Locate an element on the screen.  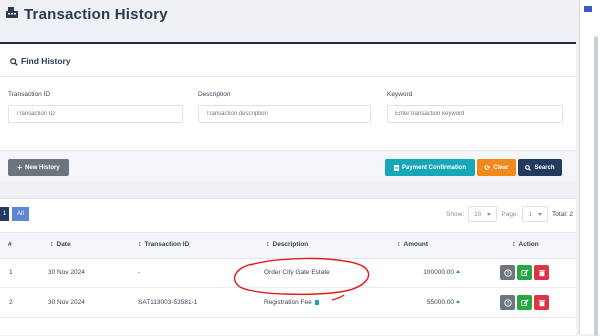
page-header: Transaction History is located at coordinates (300, 14).